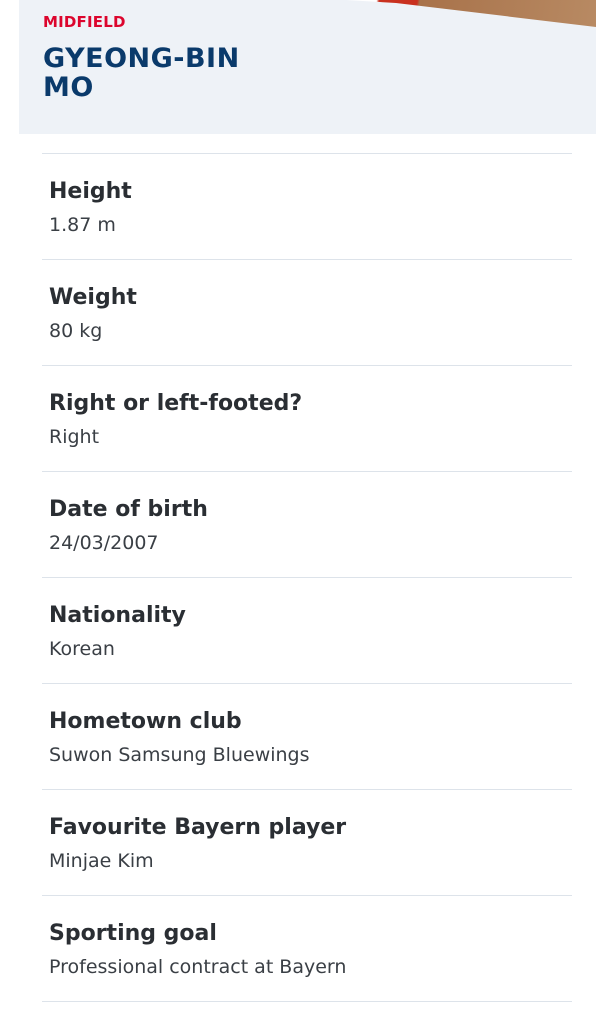 The height and width of the screenshot is (1017, 600). I want to click on detail-label: Date of birth, so click(128, 509).